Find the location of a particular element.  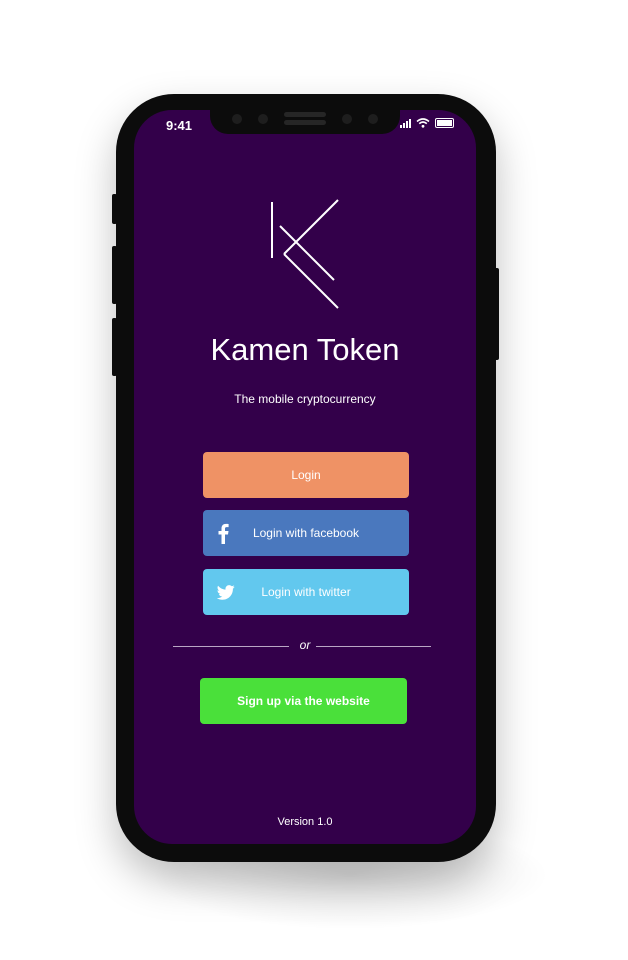

facebook-login-button: Login with facebook is located at coordinates (306, 533).